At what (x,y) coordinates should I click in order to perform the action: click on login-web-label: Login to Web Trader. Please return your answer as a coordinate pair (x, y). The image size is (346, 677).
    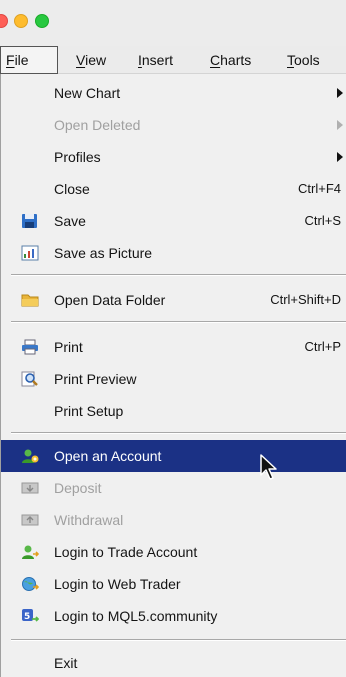
    Looking at the image, I should click on (117, 584).